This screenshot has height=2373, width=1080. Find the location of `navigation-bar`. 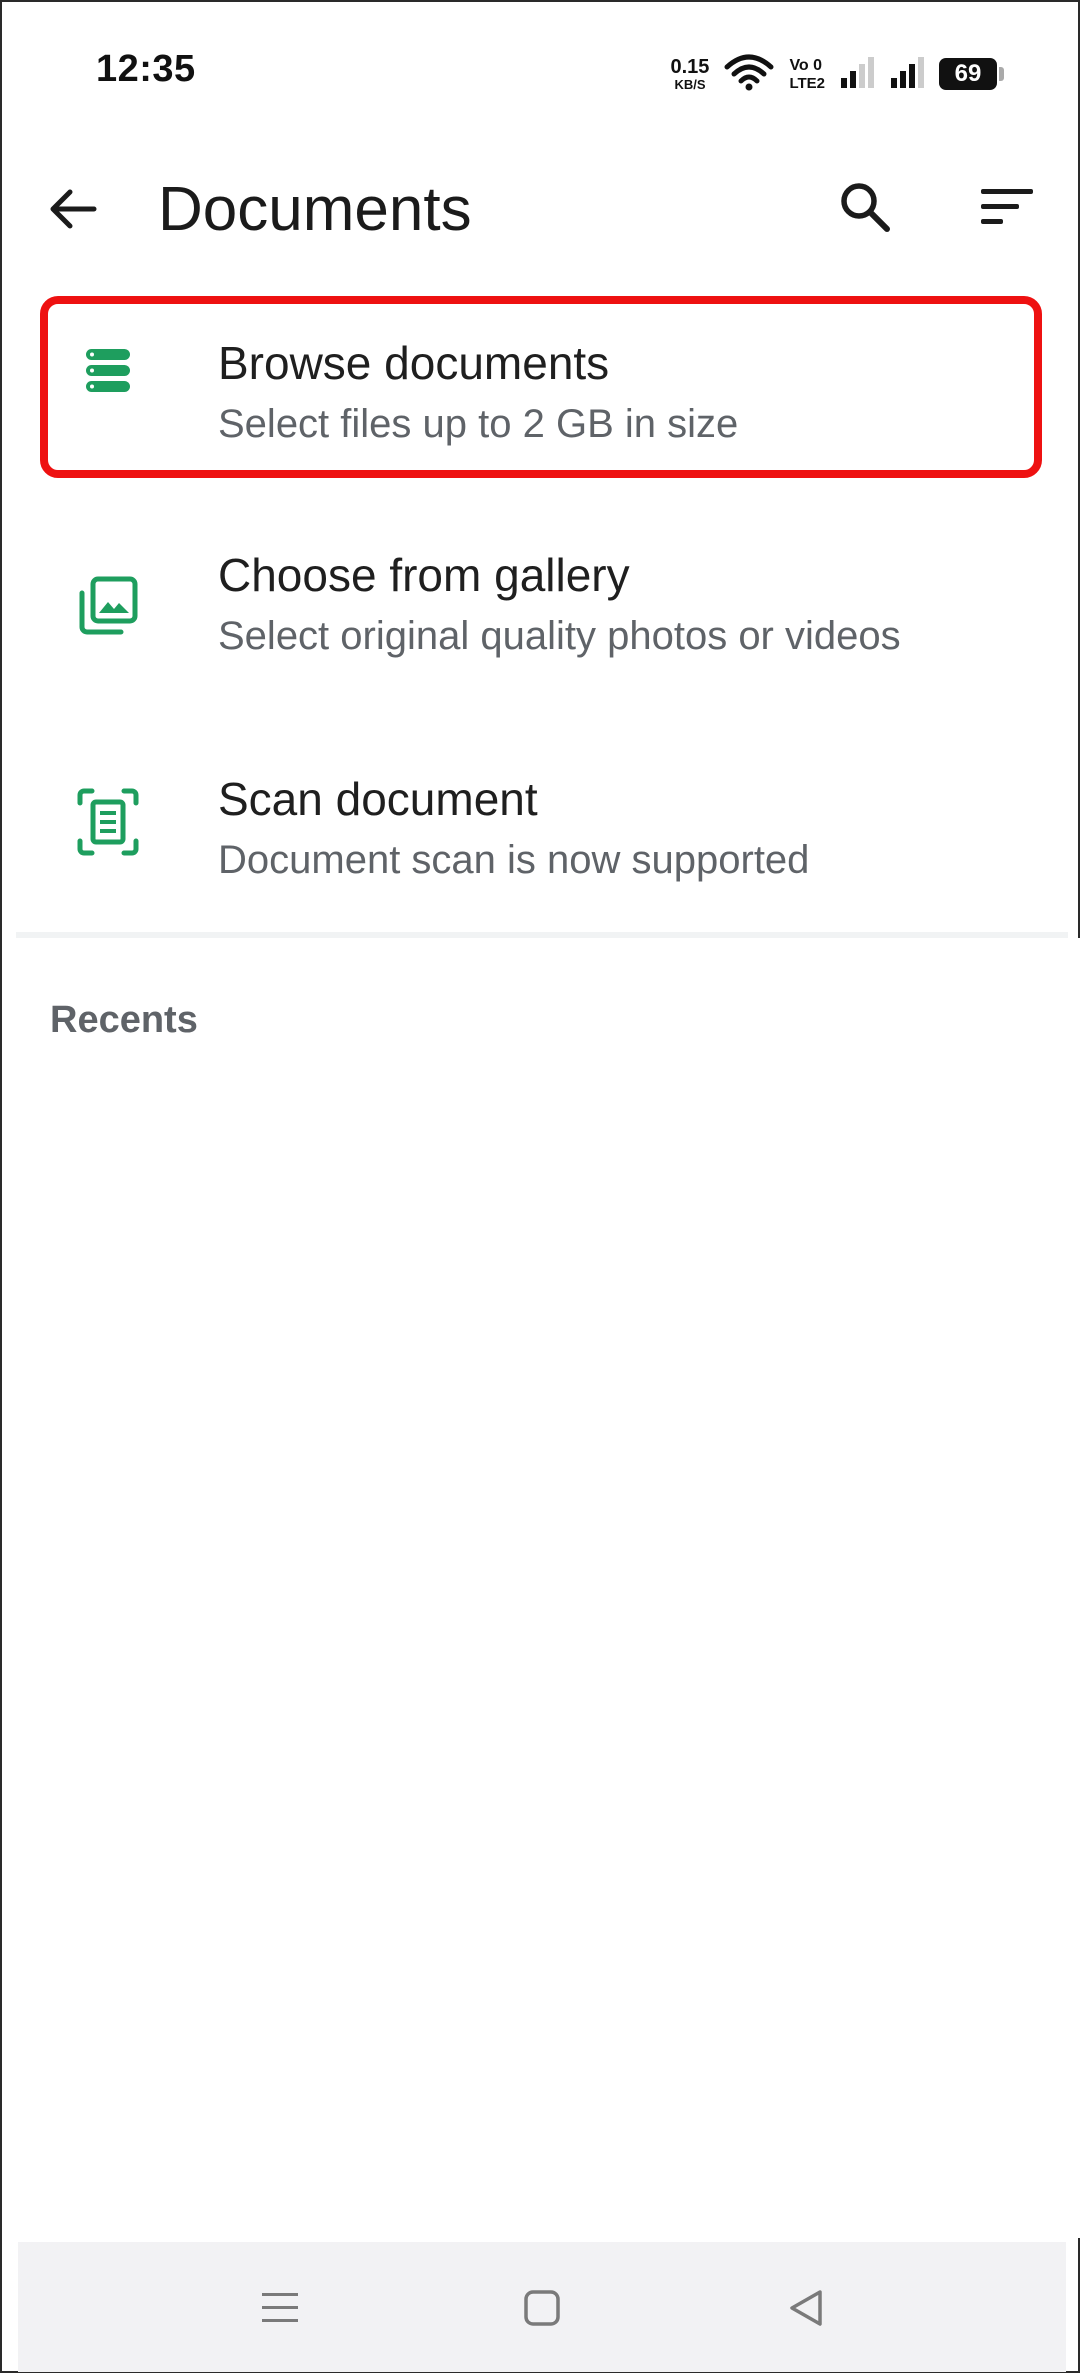

navigation-bar is located at coordinates (542, 2307).